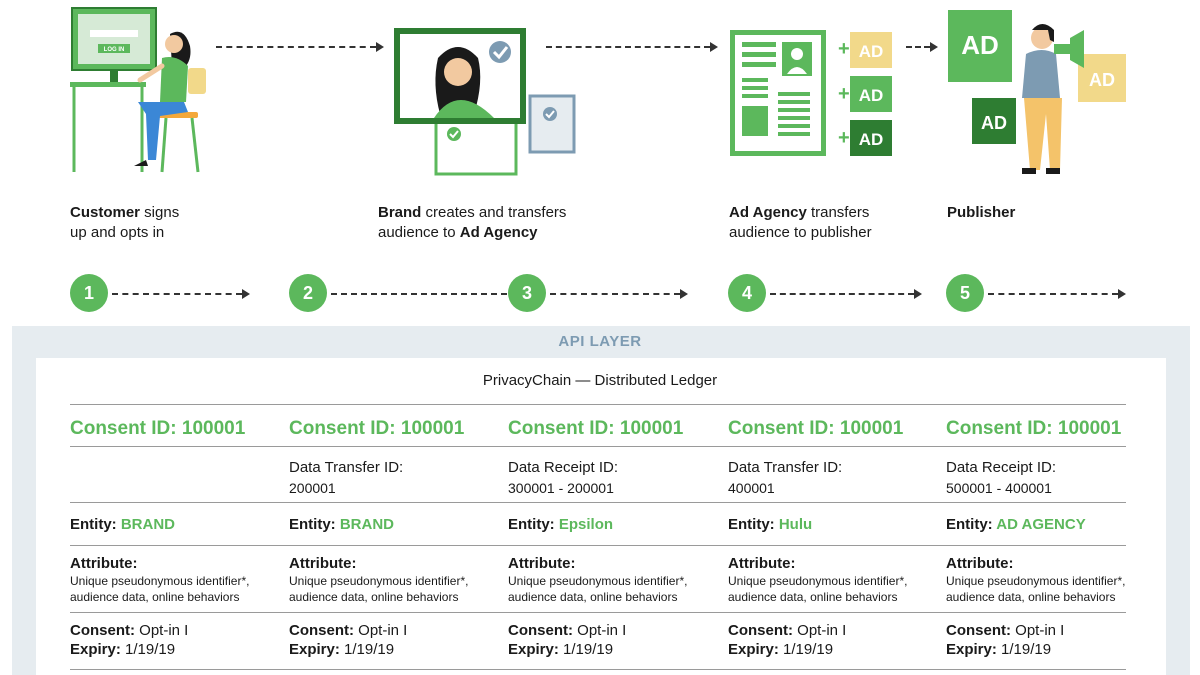 Image resolution: width=1200 pixels, height=675 pixels. Describe the element at coordinates (981, 212) in the screenshot. I see `caption-bold: Publisher` at that location.